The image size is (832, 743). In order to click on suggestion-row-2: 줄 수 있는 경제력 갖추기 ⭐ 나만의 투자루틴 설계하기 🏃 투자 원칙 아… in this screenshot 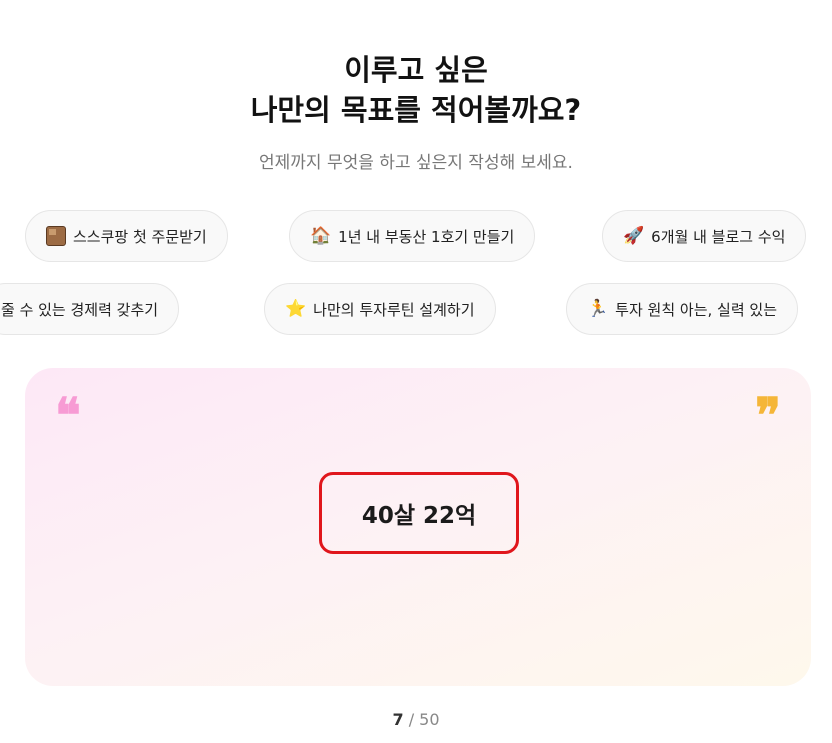, I will do `click(416, 311)`.